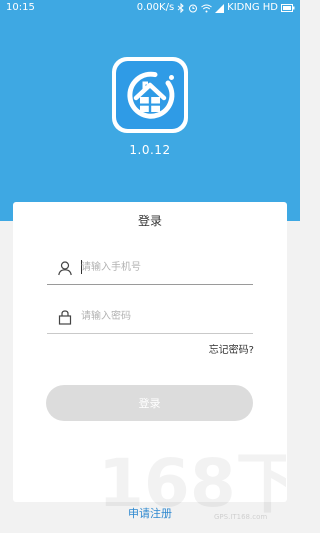  I want to click on wifi-icon, so click(206, 8).